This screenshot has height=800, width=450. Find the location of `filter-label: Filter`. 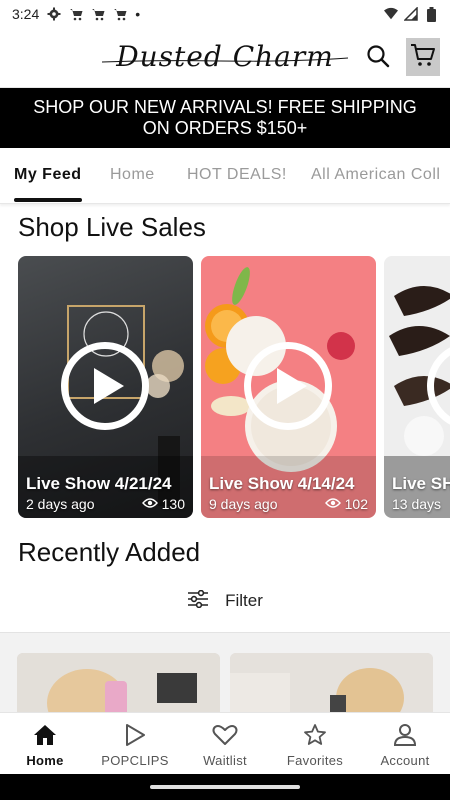

filter-label: Filter is located at coordinates (244, 600).